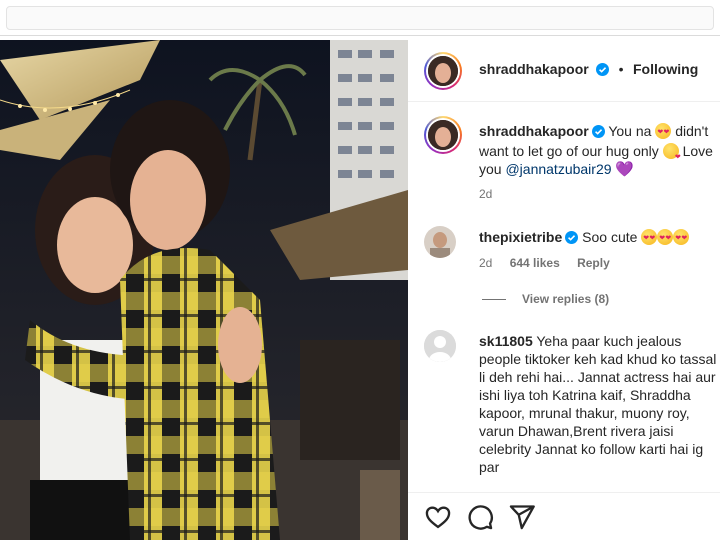 Image resolution: width=720 pixels, height=540 pixels. Describe the element at coordinates (625, 169) in the screenshot. I see `purple-heart-icon: 💜` at that location.